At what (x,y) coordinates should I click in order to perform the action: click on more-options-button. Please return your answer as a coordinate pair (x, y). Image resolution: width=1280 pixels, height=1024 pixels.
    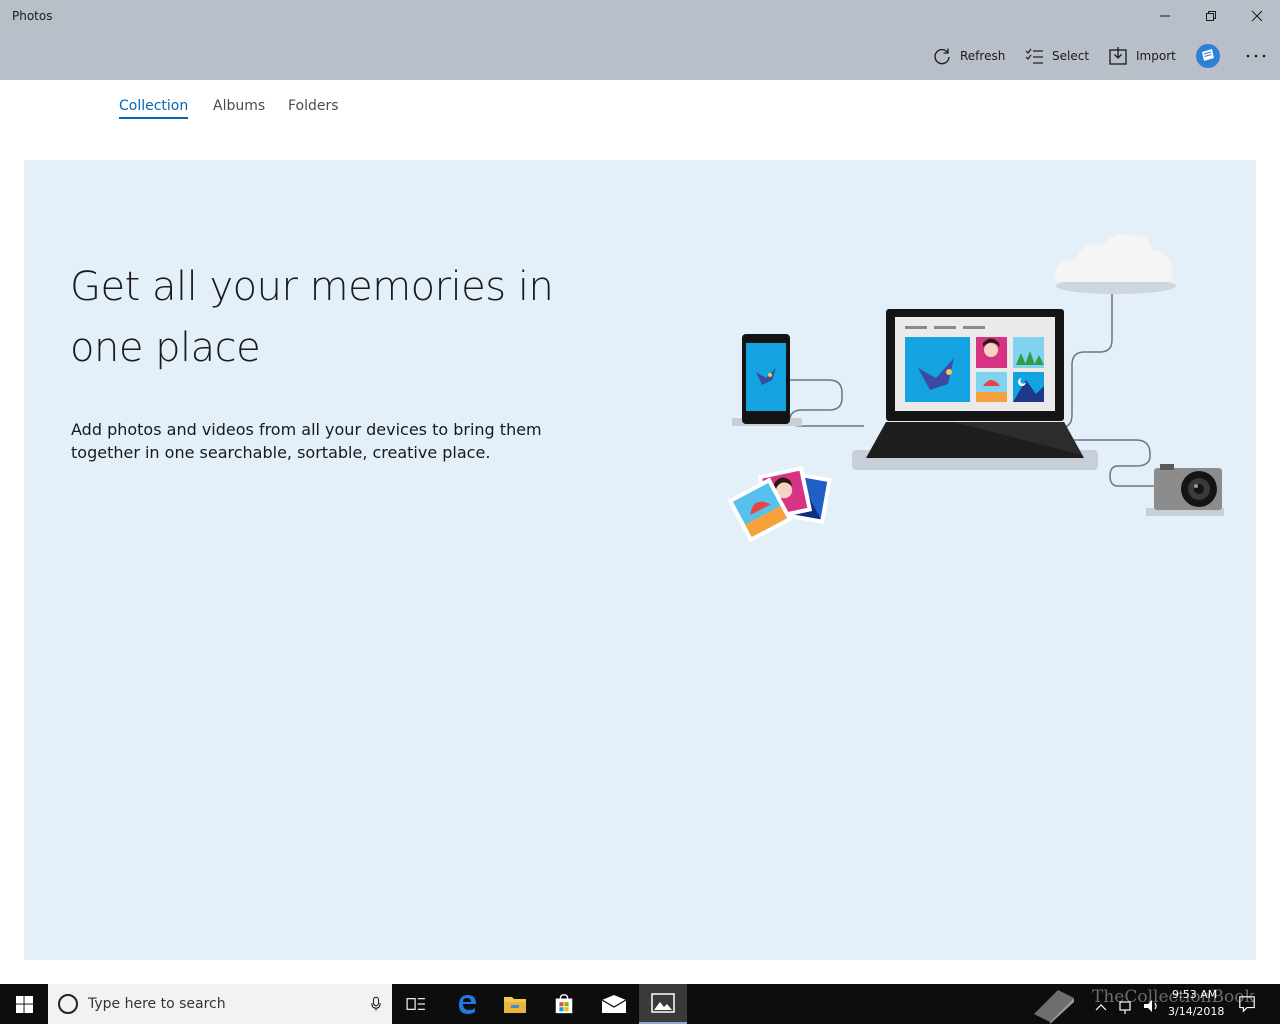
    Looking at the image, I should click on (1256, 56).